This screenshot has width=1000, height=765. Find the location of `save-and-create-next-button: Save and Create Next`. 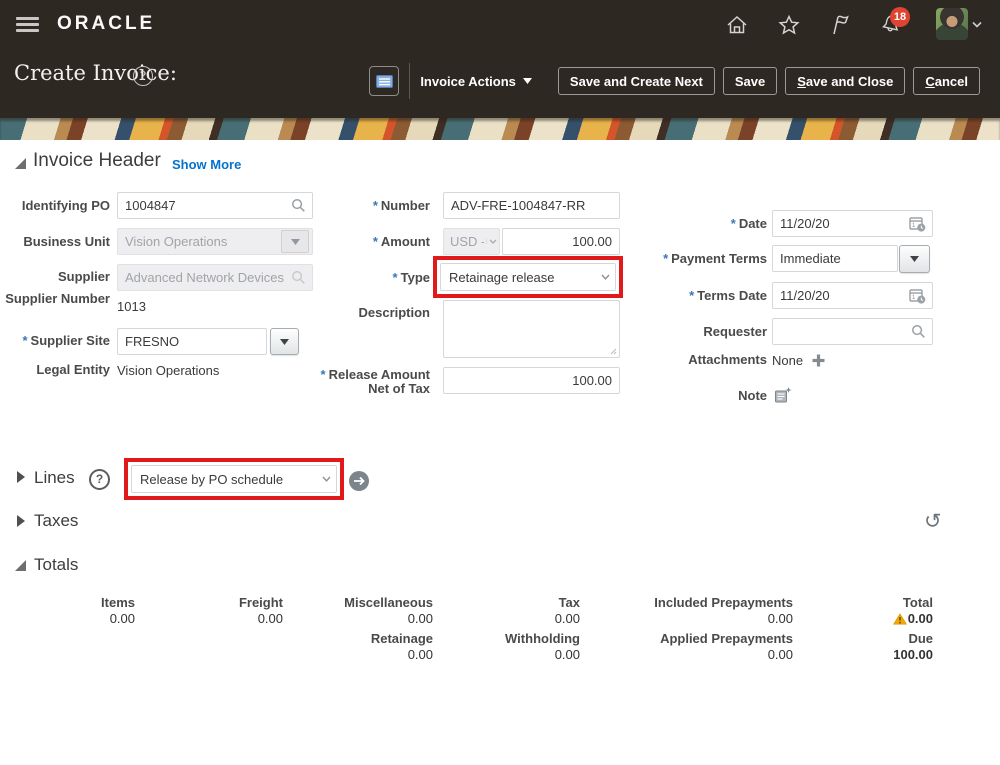

save-and-create-next-button: Save and Create Next is located at coordinates (636, 81).